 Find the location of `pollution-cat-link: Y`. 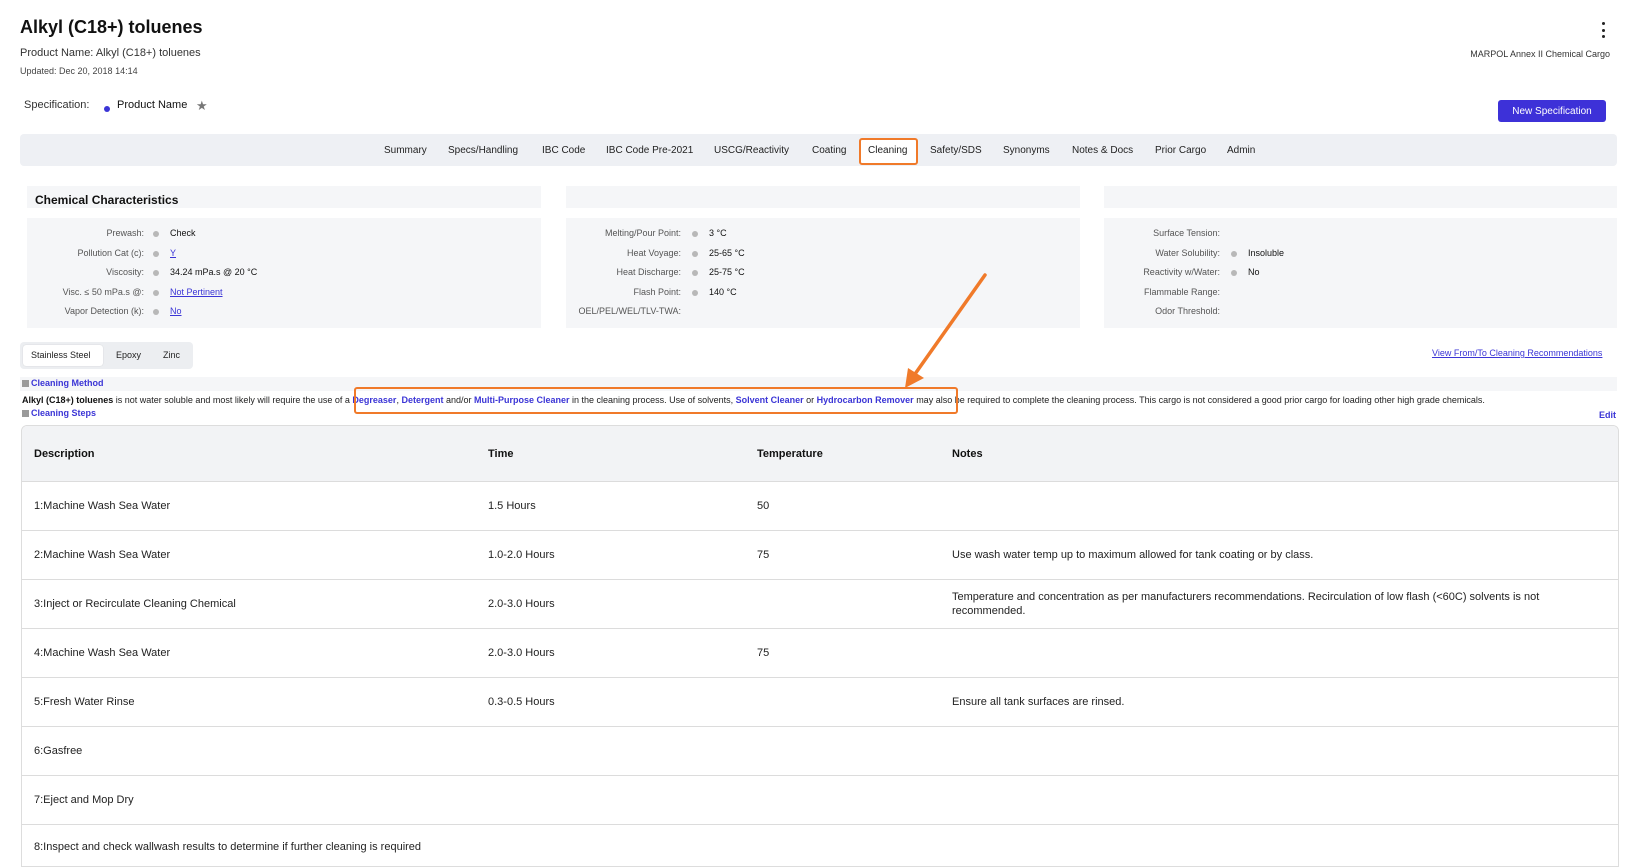

pollution-cat-link: Y is located at coordinates (173, 253).